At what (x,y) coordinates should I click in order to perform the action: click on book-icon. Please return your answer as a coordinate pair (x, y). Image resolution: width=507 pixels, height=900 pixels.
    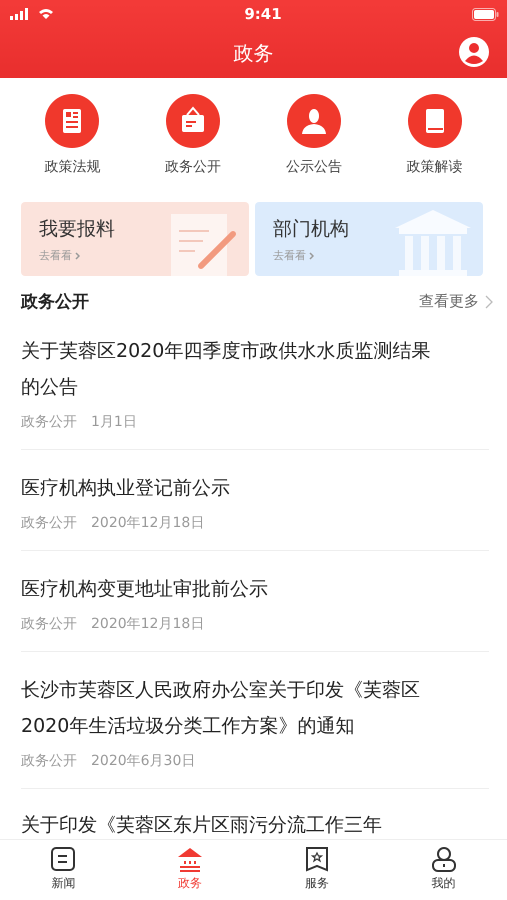
    Looking at the image, I should click on (435, 121).